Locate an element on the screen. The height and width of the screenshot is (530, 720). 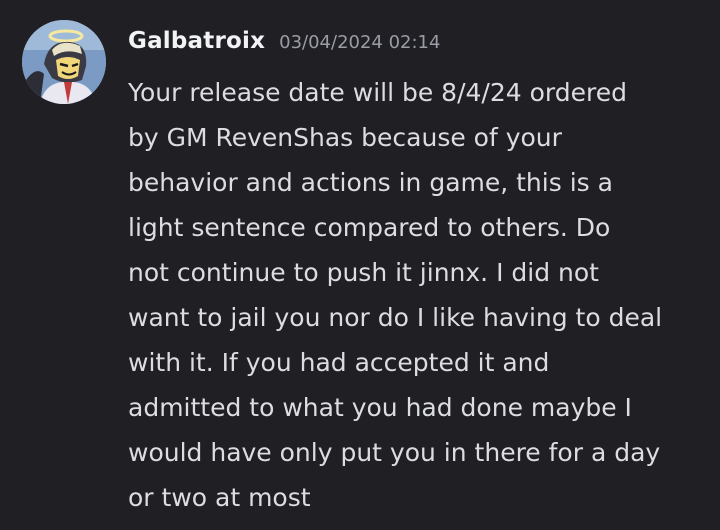
message-header: Galbatroix 03/04/2024 02:14 is located at coordinates (420, 49).